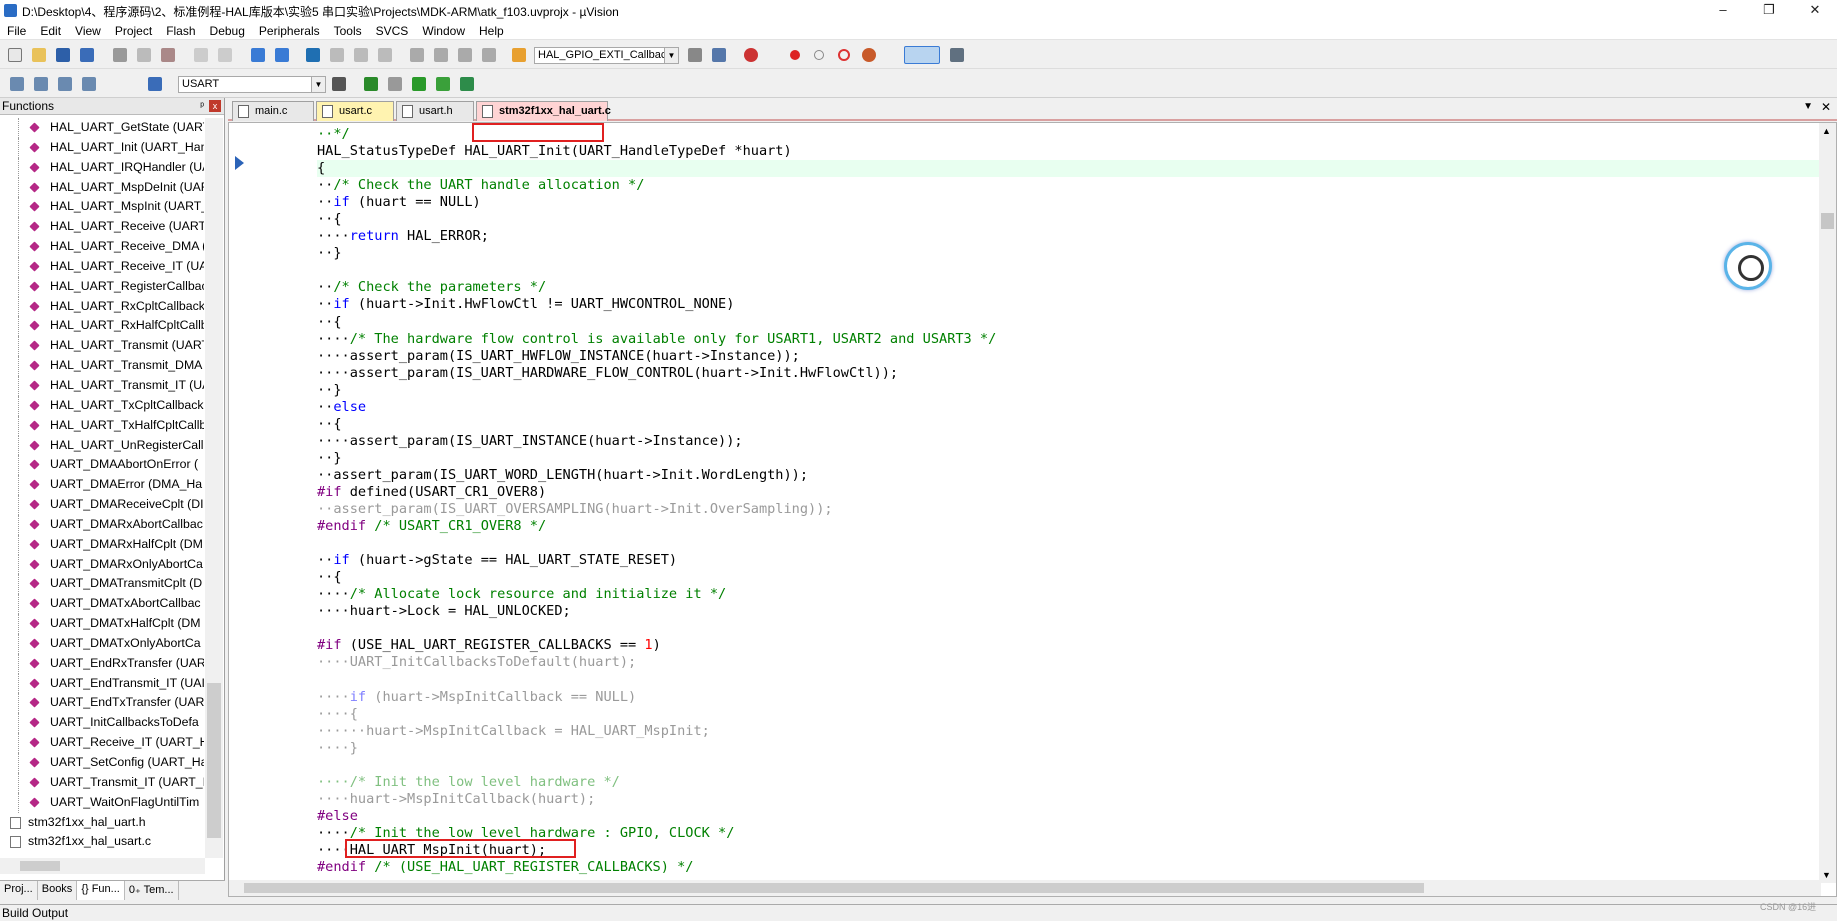  Describe the element at coordinates (102, 604) in the screenshot. I see `function-list-item: UART_DMATxAbortCallbac` at that location.